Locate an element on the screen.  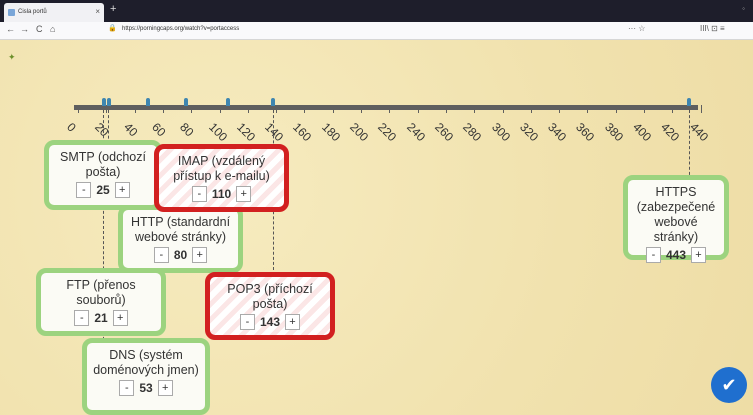
card-dns: DNS (systém doménových jmen) - 53 + is located at coordinates (146, 376).